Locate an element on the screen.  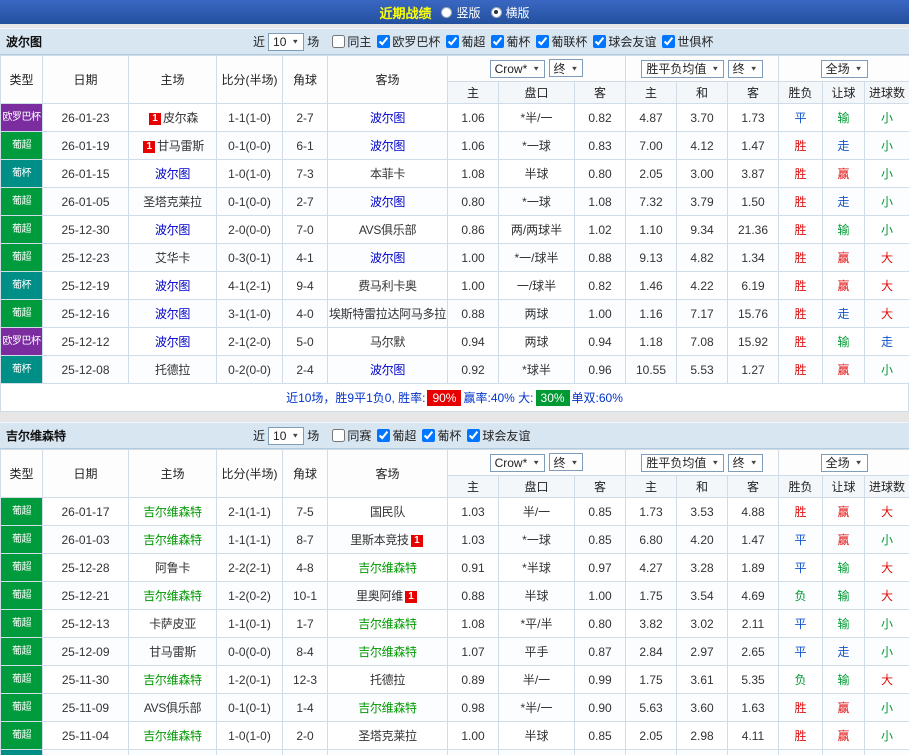
away-team: 里奥阿维 1 is located at coordinates (387, 595).